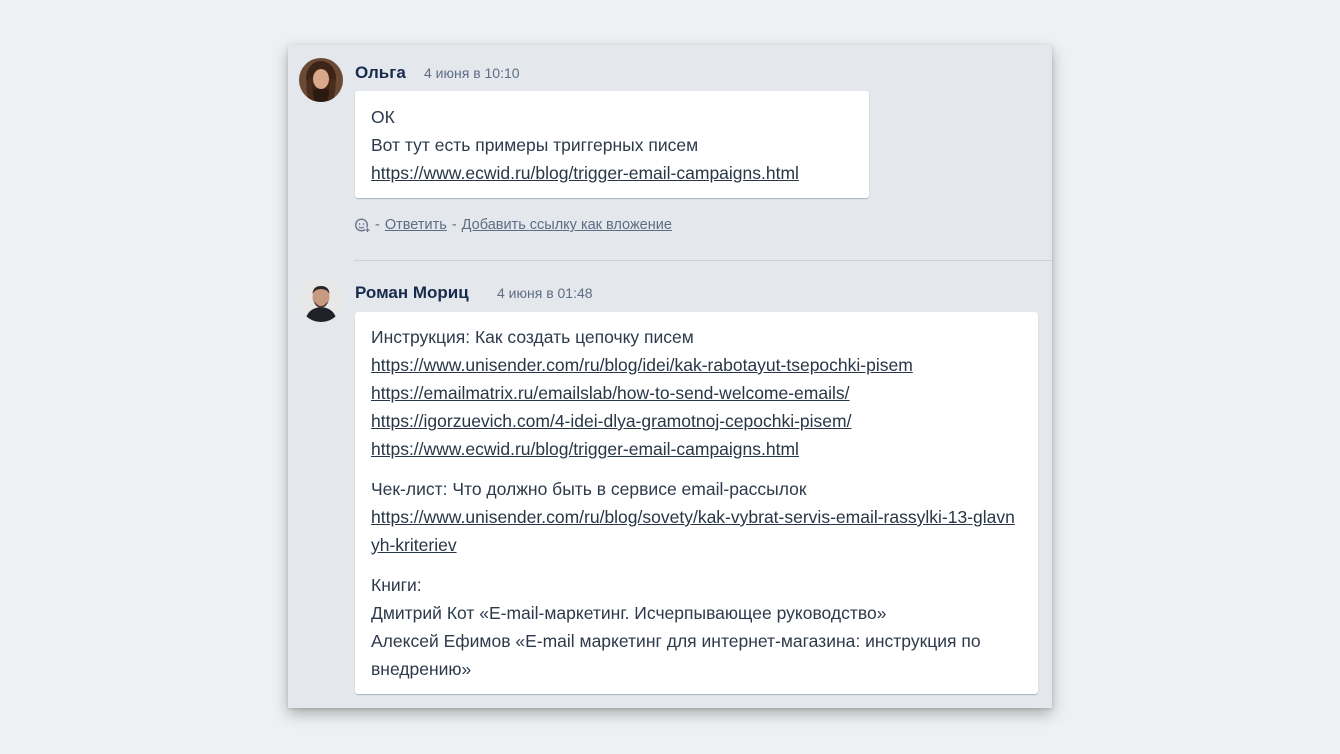 Image resolution: width=1340 pixels, height=754 pixels. I want to click on avatar-olga, so click(321, 80).